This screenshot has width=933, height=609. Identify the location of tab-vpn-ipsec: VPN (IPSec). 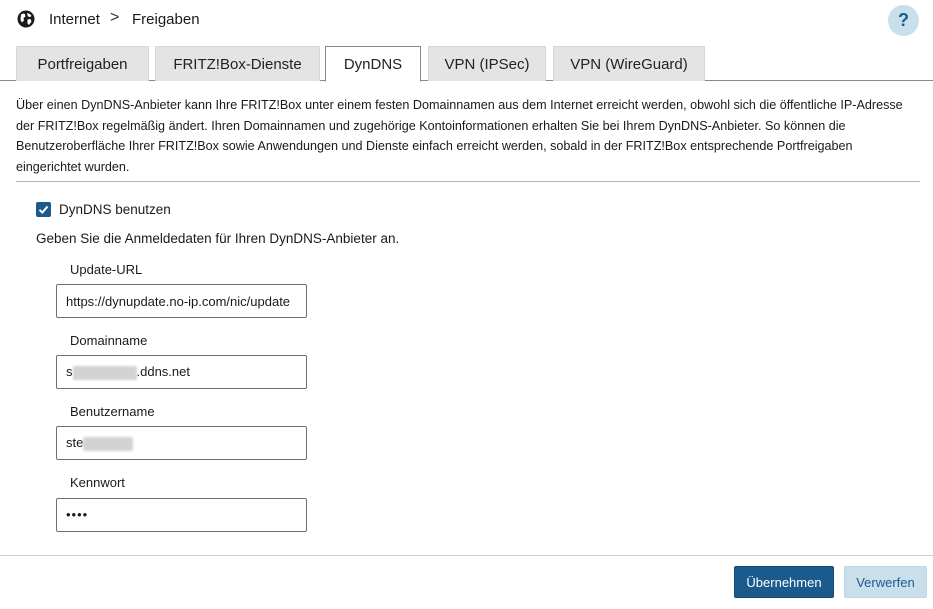
(487, 63).